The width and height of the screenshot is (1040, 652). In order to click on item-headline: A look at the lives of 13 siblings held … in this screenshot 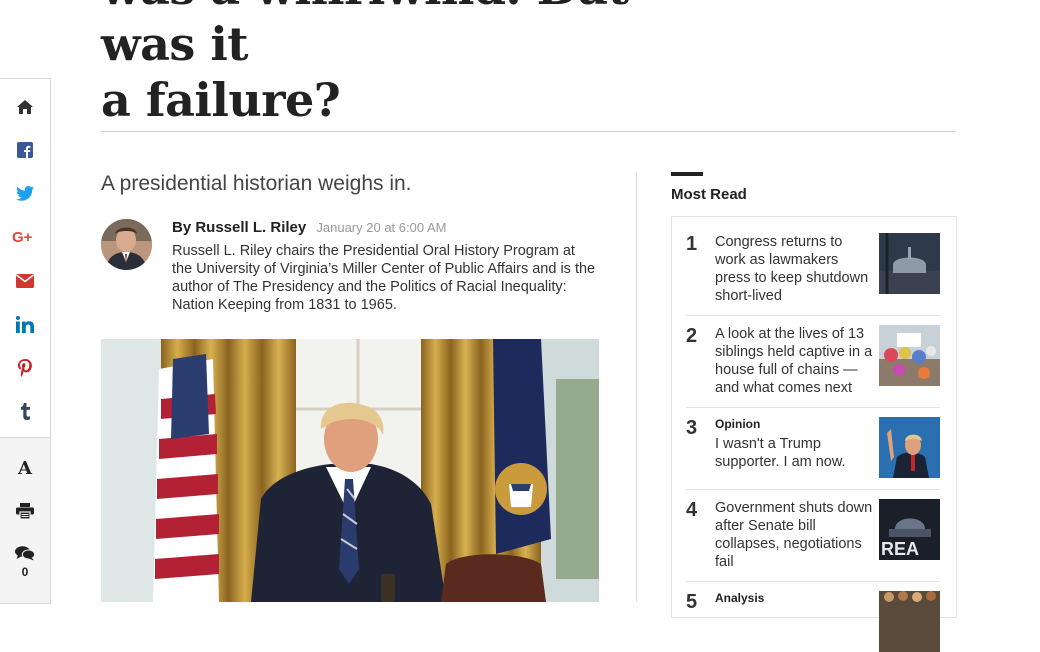, I will do `click(794, 361)`.